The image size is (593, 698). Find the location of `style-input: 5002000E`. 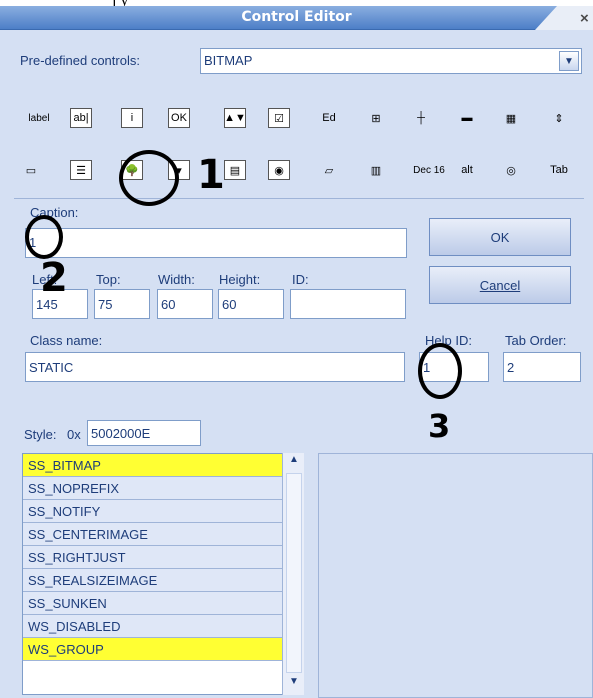

style-input: 5002000E is located at coordinates (144, 433).